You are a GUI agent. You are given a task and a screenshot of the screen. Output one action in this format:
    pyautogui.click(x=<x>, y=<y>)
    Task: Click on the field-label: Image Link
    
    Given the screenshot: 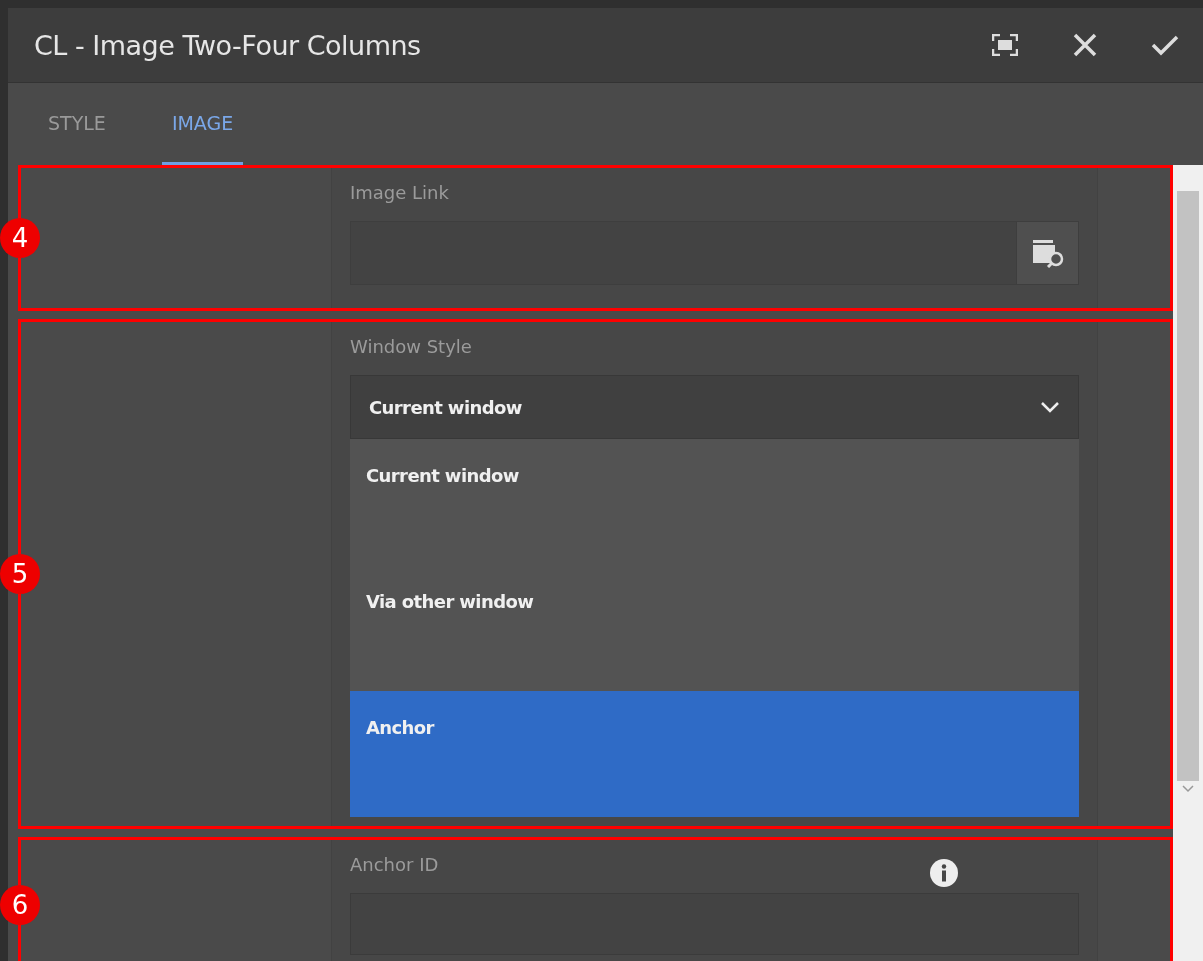 What is the action you would take?
    pyautogui.click(x=400, y=192)
    